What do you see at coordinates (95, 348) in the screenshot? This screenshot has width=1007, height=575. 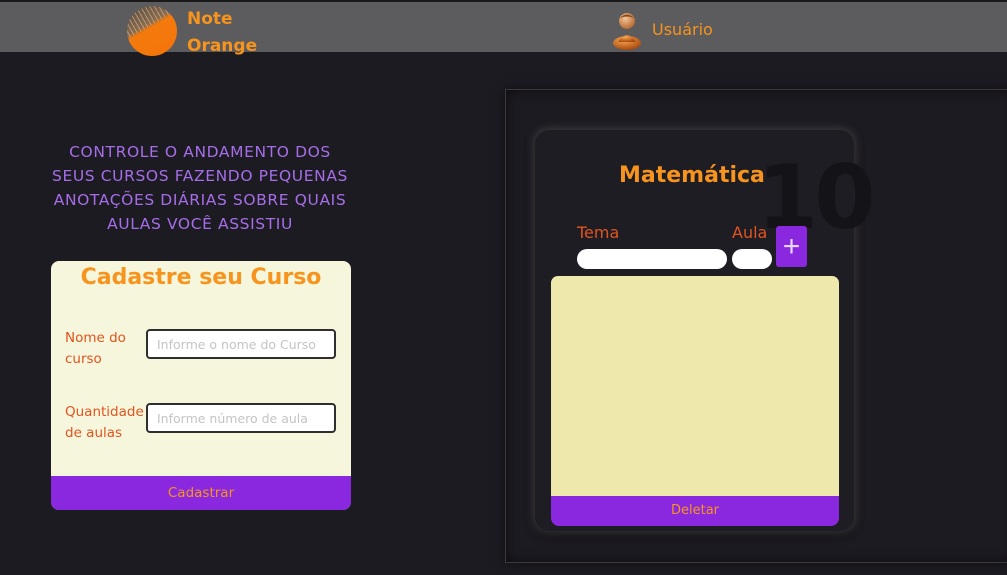 I see `course-name-label: Nome do curso` at bounding box center [95, 348].